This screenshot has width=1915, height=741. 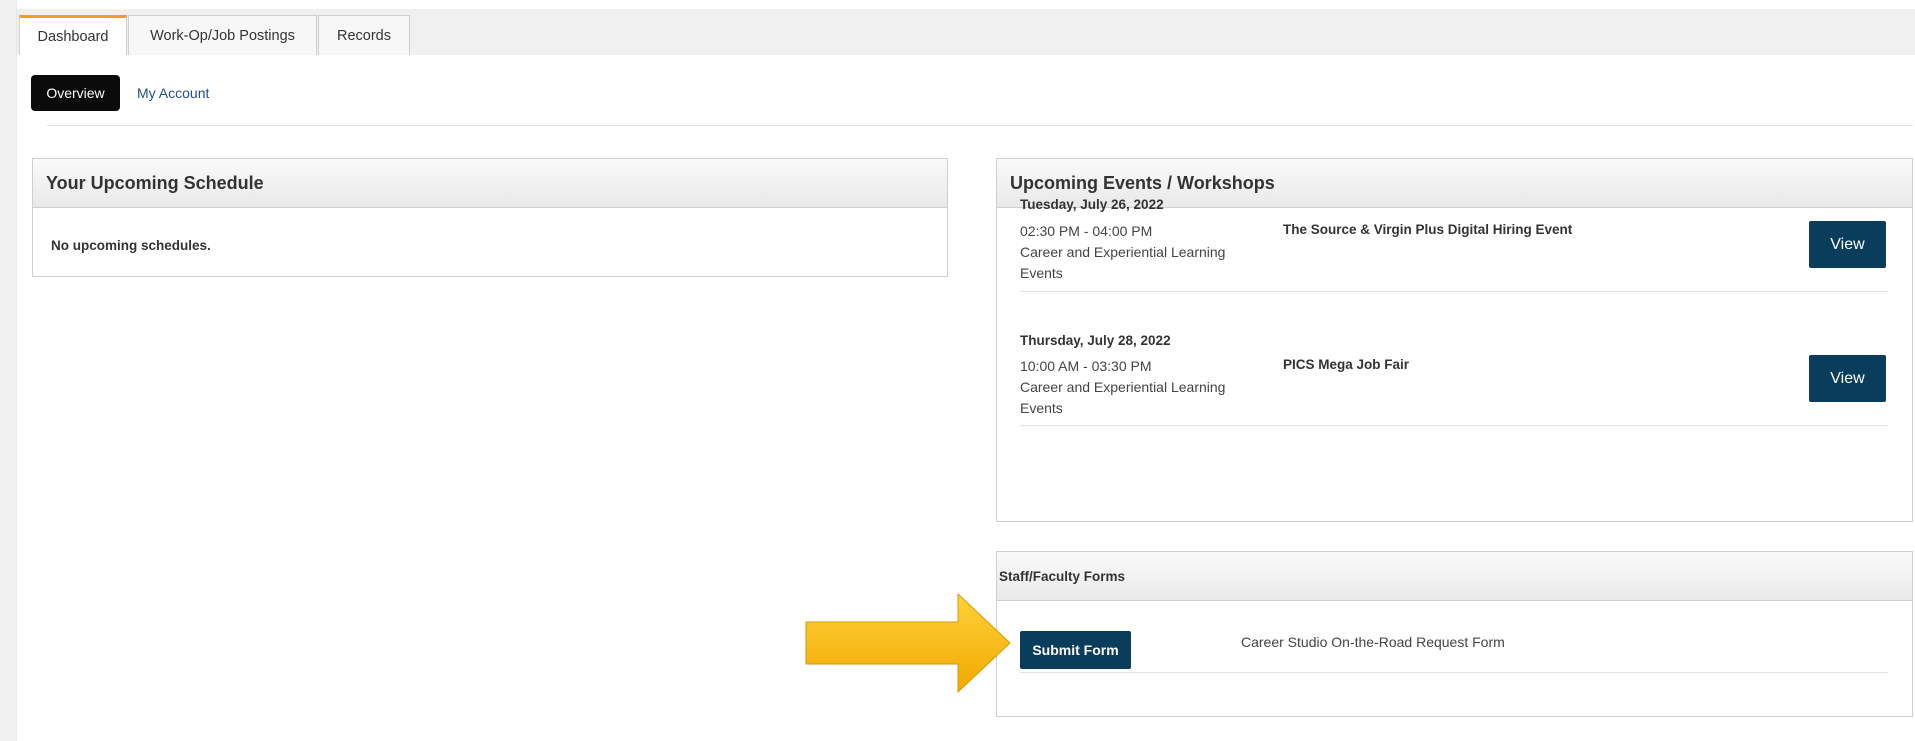 What do you see at coordinates (222, 35) in the screenshot?
I see `tab-work-op-job-postings: Work-Op/Job Postings` at bounding box center [222, 35].